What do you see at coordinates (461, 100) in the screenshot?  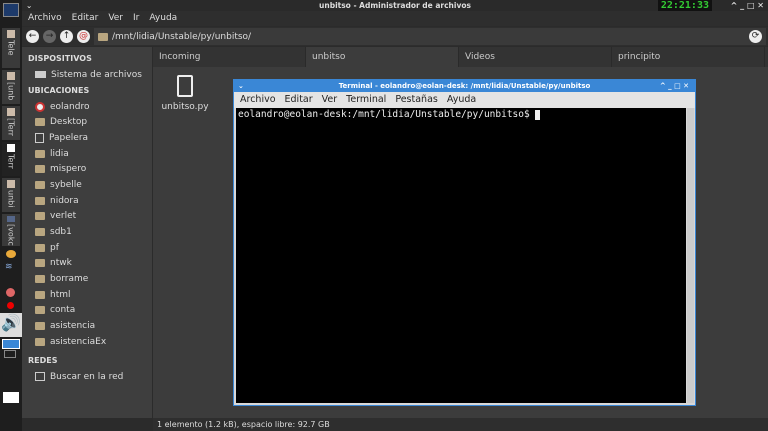 I see `terminal-menu-ayuda: Ayuda` at bounding box center [461, 100].